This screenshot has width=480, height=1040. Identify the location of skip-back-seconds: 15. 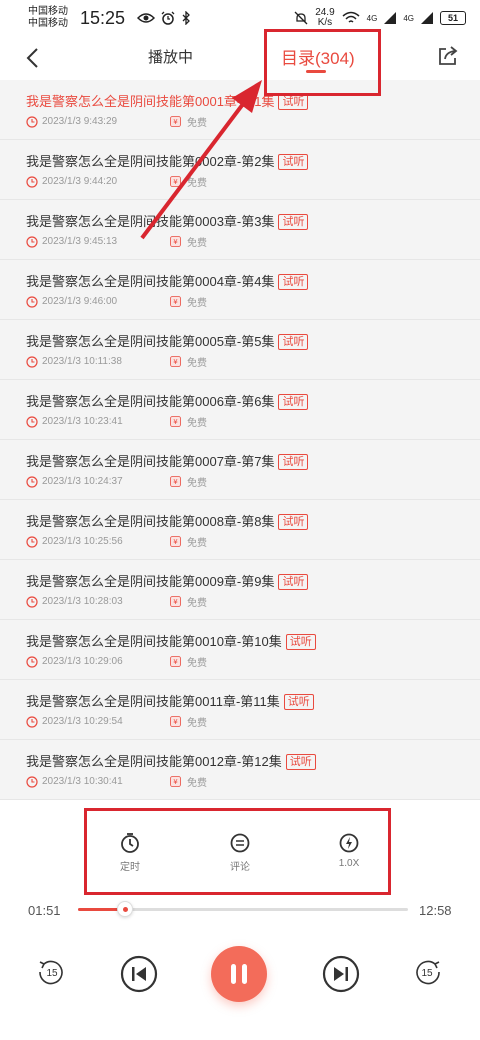
(52, 973).